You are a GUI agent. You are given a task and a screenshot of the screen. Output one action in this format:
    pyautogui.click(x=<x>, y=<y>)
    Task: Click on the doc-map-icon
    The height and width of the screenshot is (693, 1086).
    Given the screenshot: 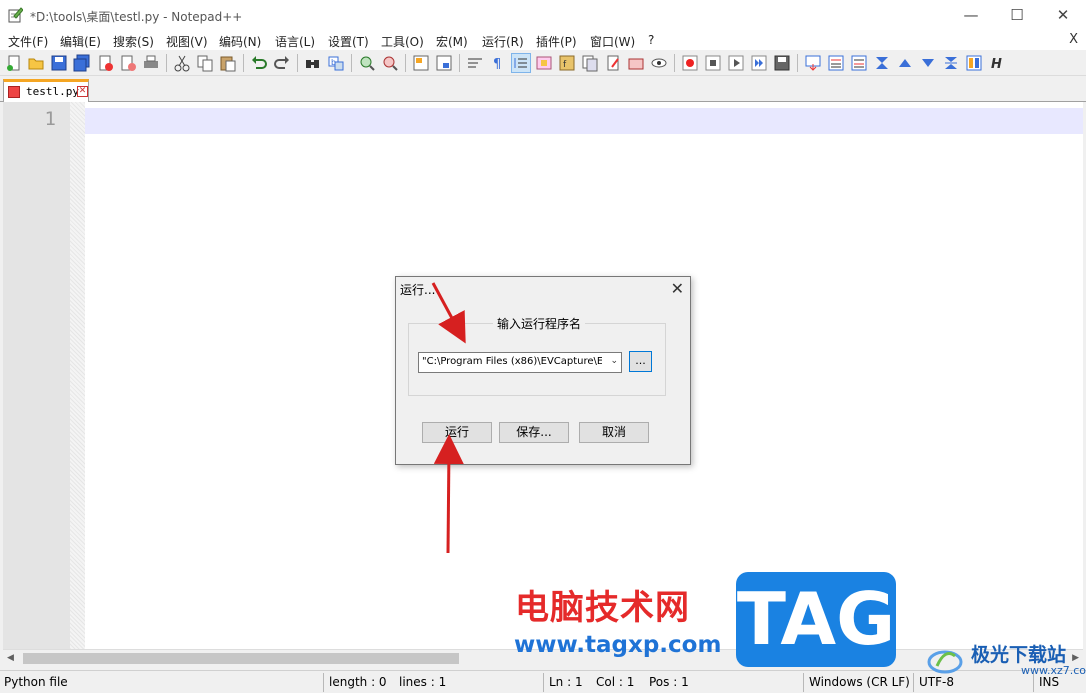 What is the action you would take?
    pyautogui.click(x=544, y=63)
    